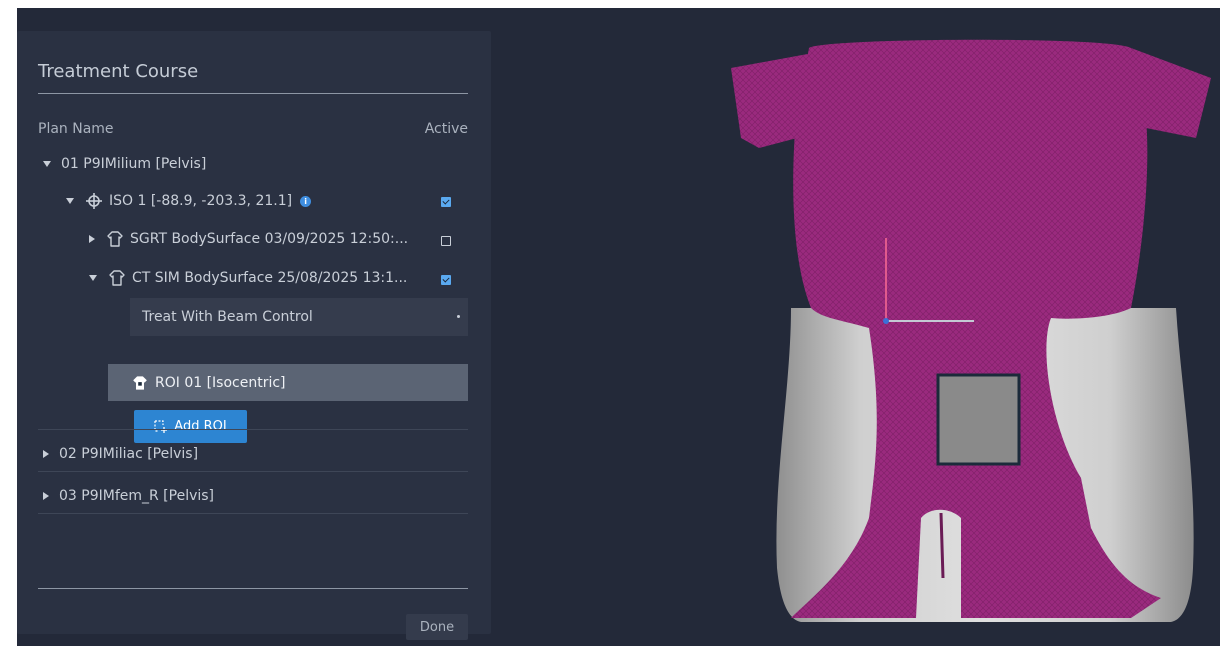 The height and width of the screenshot is (646, 1220). Describe the element at coordinates (886, 321) in the screenshot. I see `iso-origin` at that location.